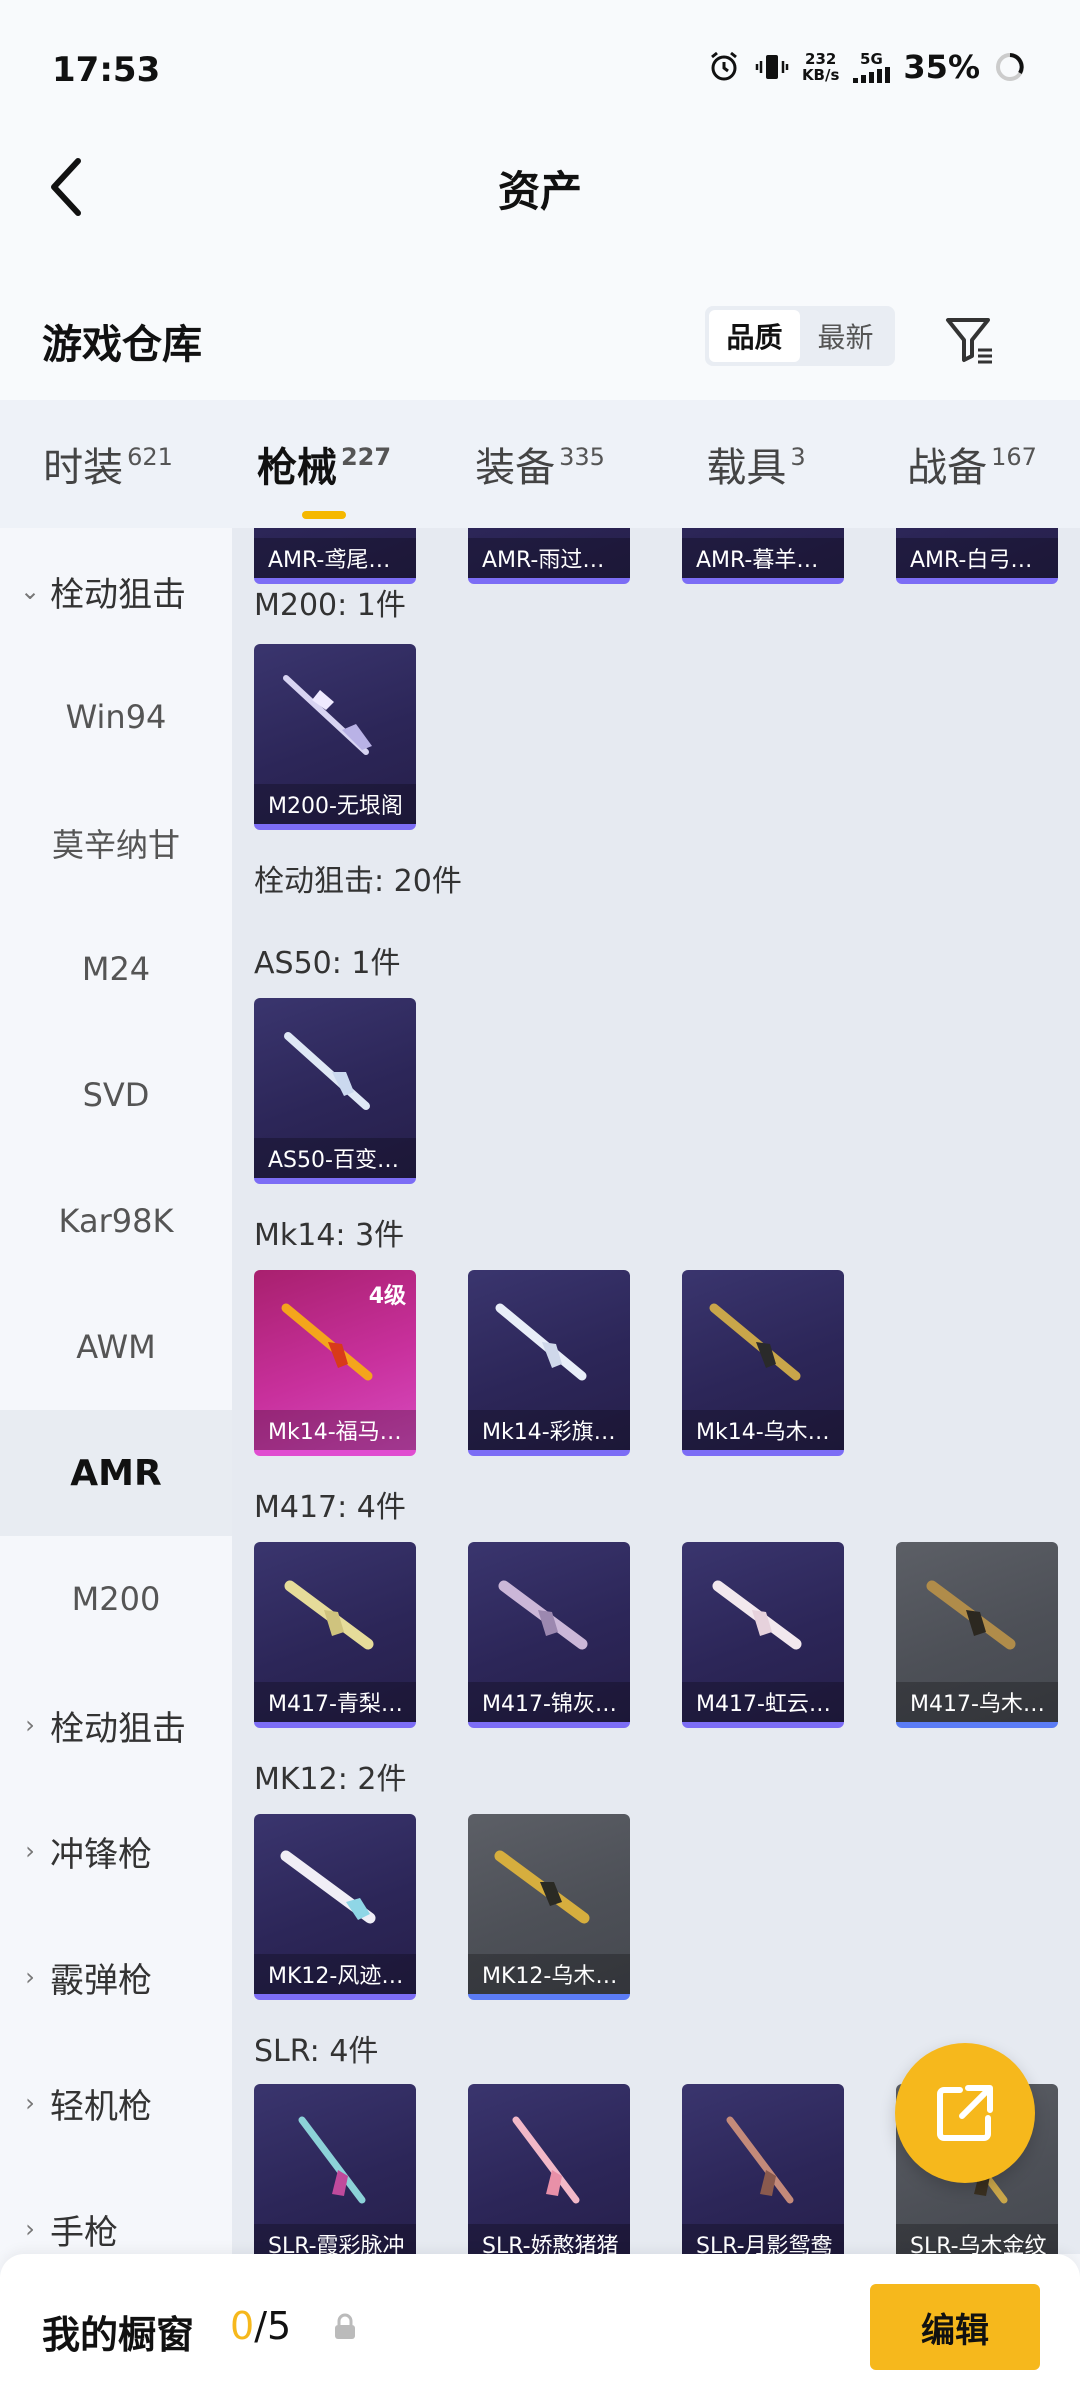  I want to click on tab-label: 战备, so click(947, 468).